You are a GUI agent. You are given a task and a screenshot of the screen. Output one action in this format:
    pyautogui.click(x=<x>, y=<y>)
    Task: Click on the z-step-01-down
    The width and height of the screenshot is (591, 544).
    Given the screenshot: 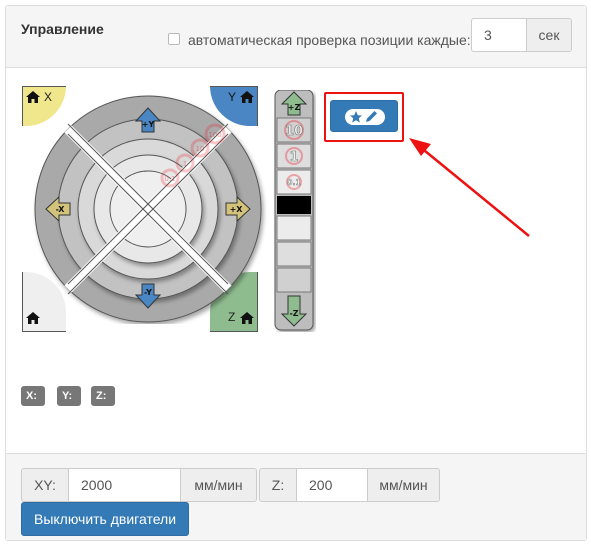 What is the action you would take?
    pyautogui.click(x=294, y=228)
    